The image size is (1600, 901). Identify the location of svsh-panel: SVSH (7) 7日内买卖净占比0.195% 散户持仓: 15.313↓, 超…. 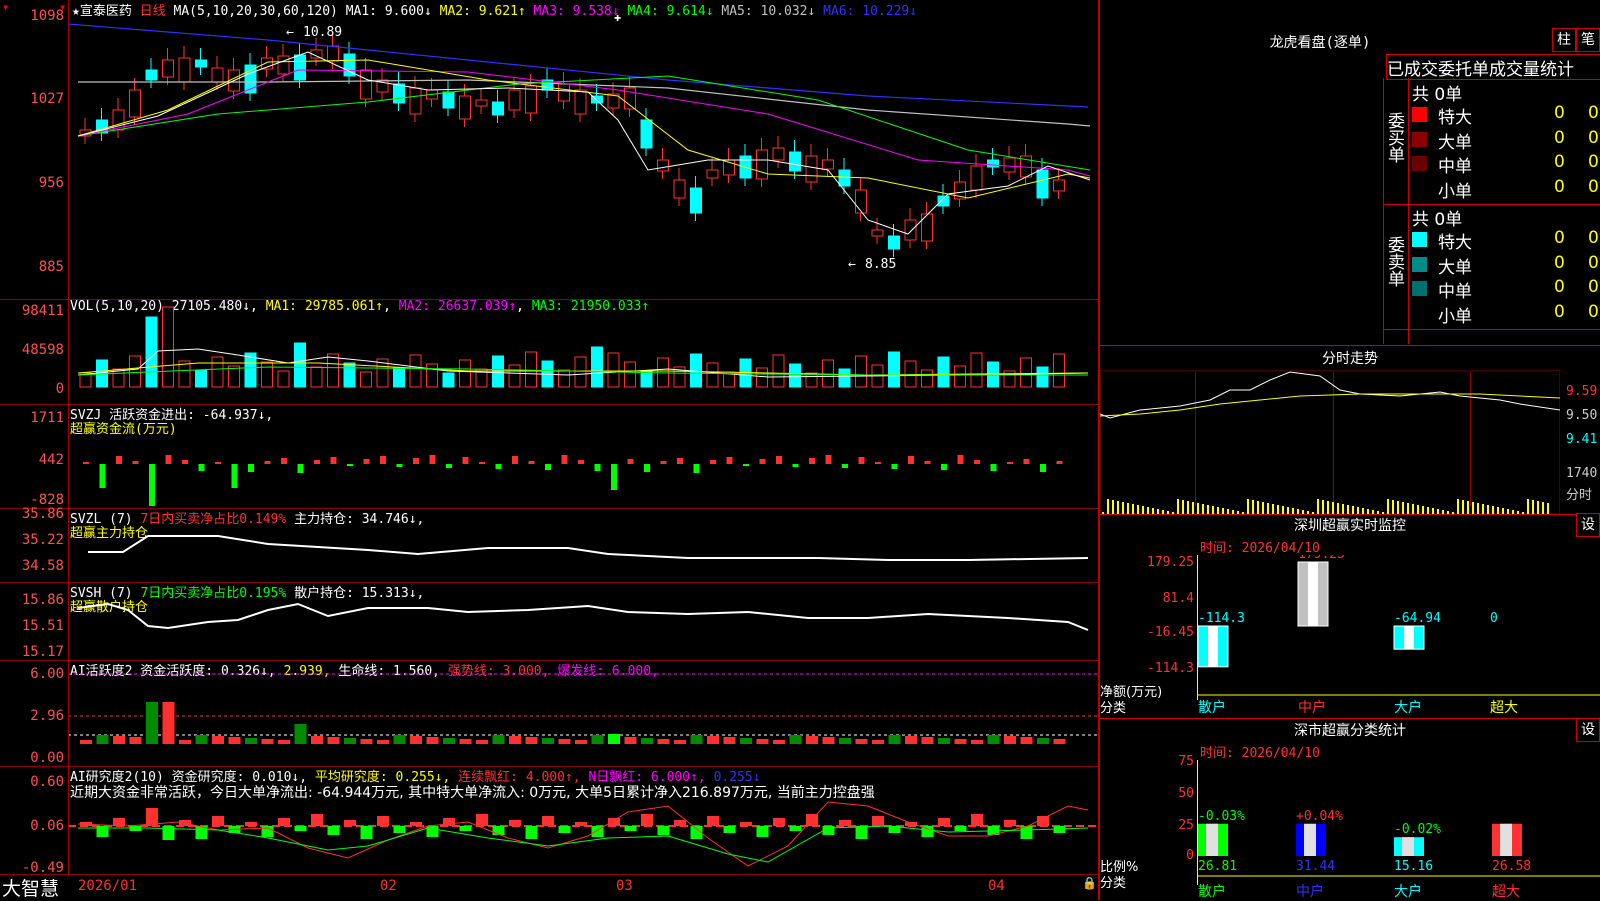
(549, 621).